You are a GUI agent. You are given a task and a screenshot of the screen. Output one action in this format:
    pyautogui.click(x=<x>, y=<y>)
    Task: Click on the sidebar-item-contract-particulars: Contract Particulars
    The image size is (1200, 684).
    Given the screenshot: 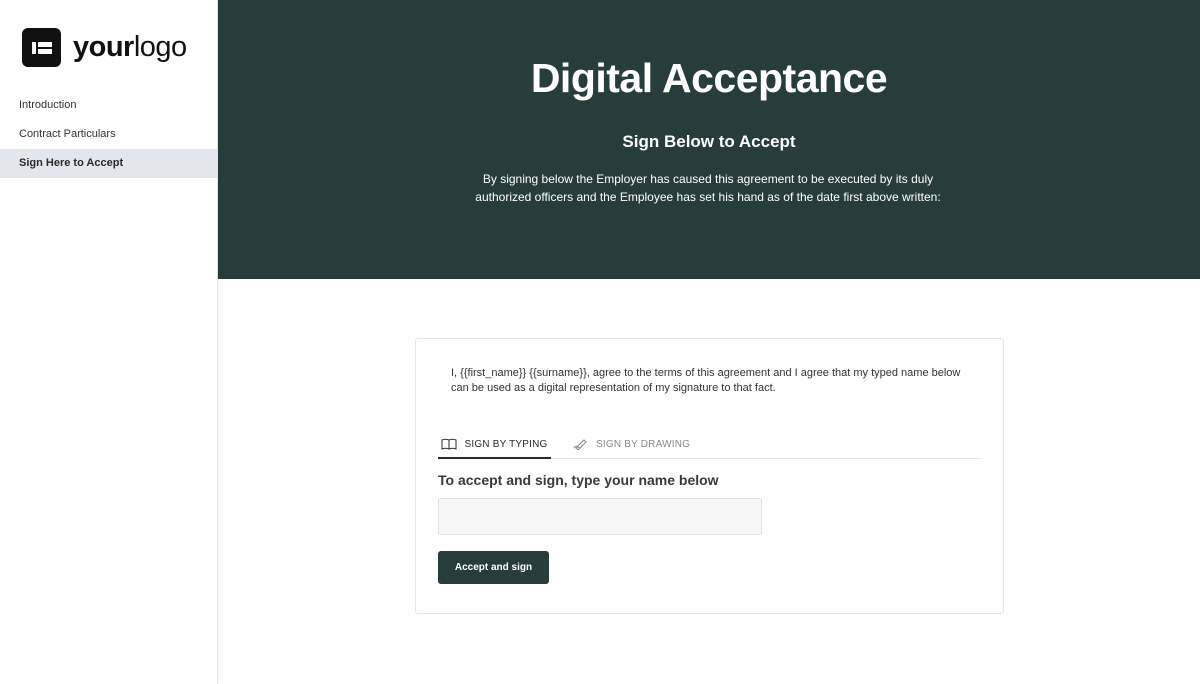 What is the action you would take?
    pyautogui.click(x=108, y=134)
    